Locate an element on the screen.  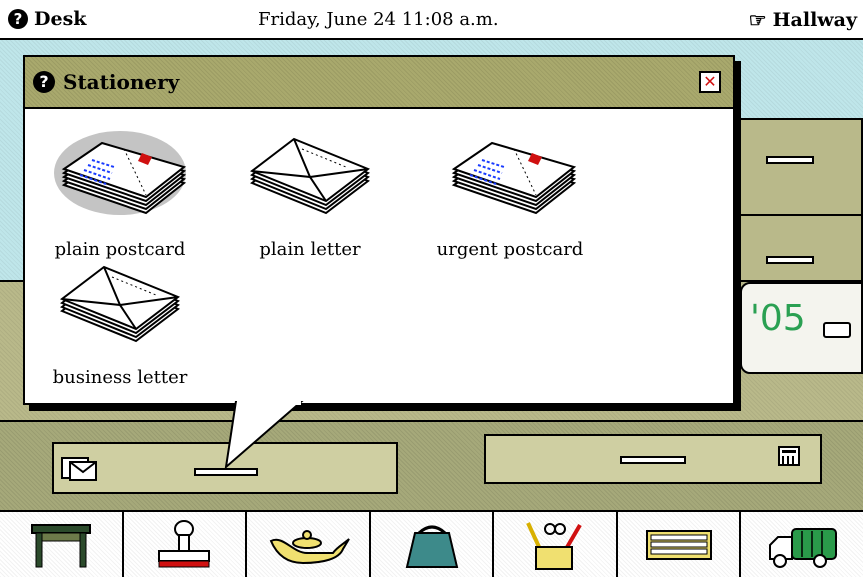
datebook-clasp is located at coordinates (837, 330).